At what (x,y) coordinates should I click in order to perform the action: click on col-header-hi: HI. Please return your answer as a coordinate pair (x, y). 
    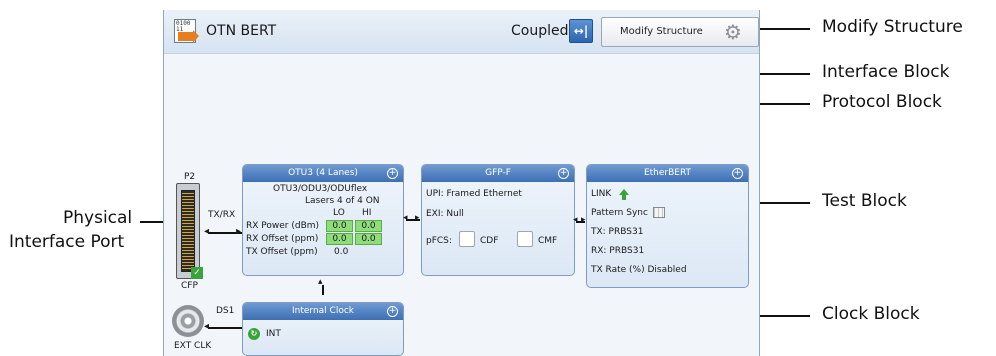
    Looking at the image, I should click on (367, 213).